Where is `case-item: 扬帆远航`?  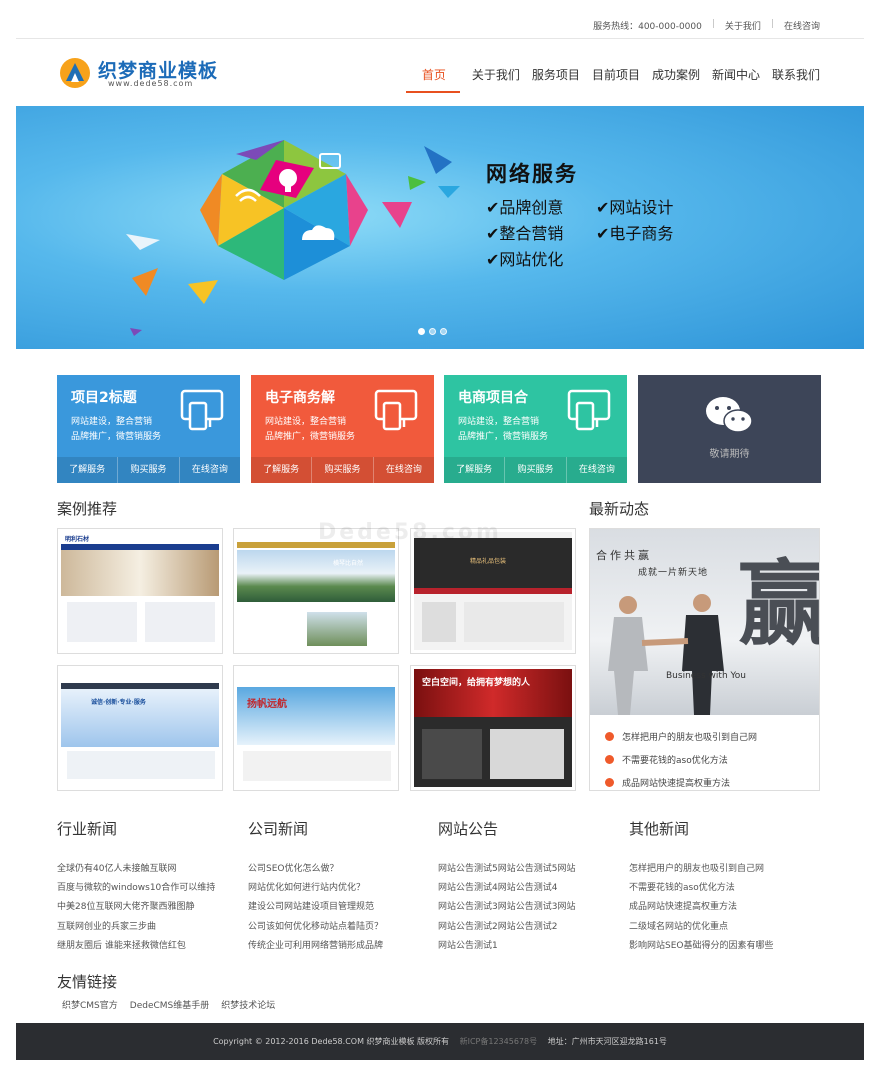 case-item: 扬帆远航 is located at coordinates (316, 728).